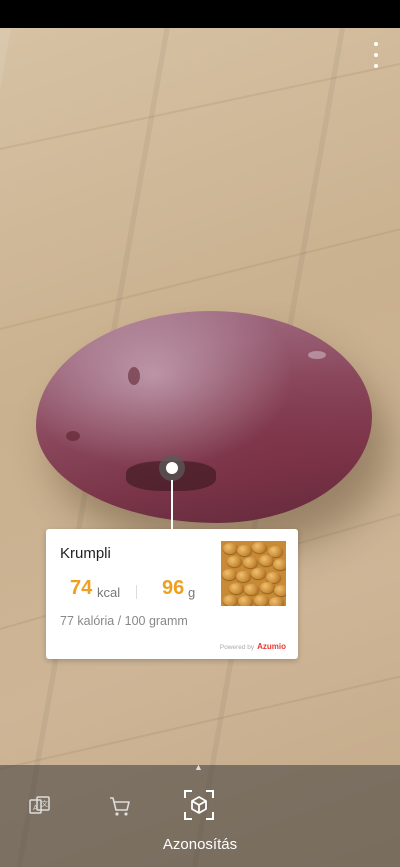 The image size is (400, 867). I want to click on powered-by: Powered by Azumio, so click(253, 646).